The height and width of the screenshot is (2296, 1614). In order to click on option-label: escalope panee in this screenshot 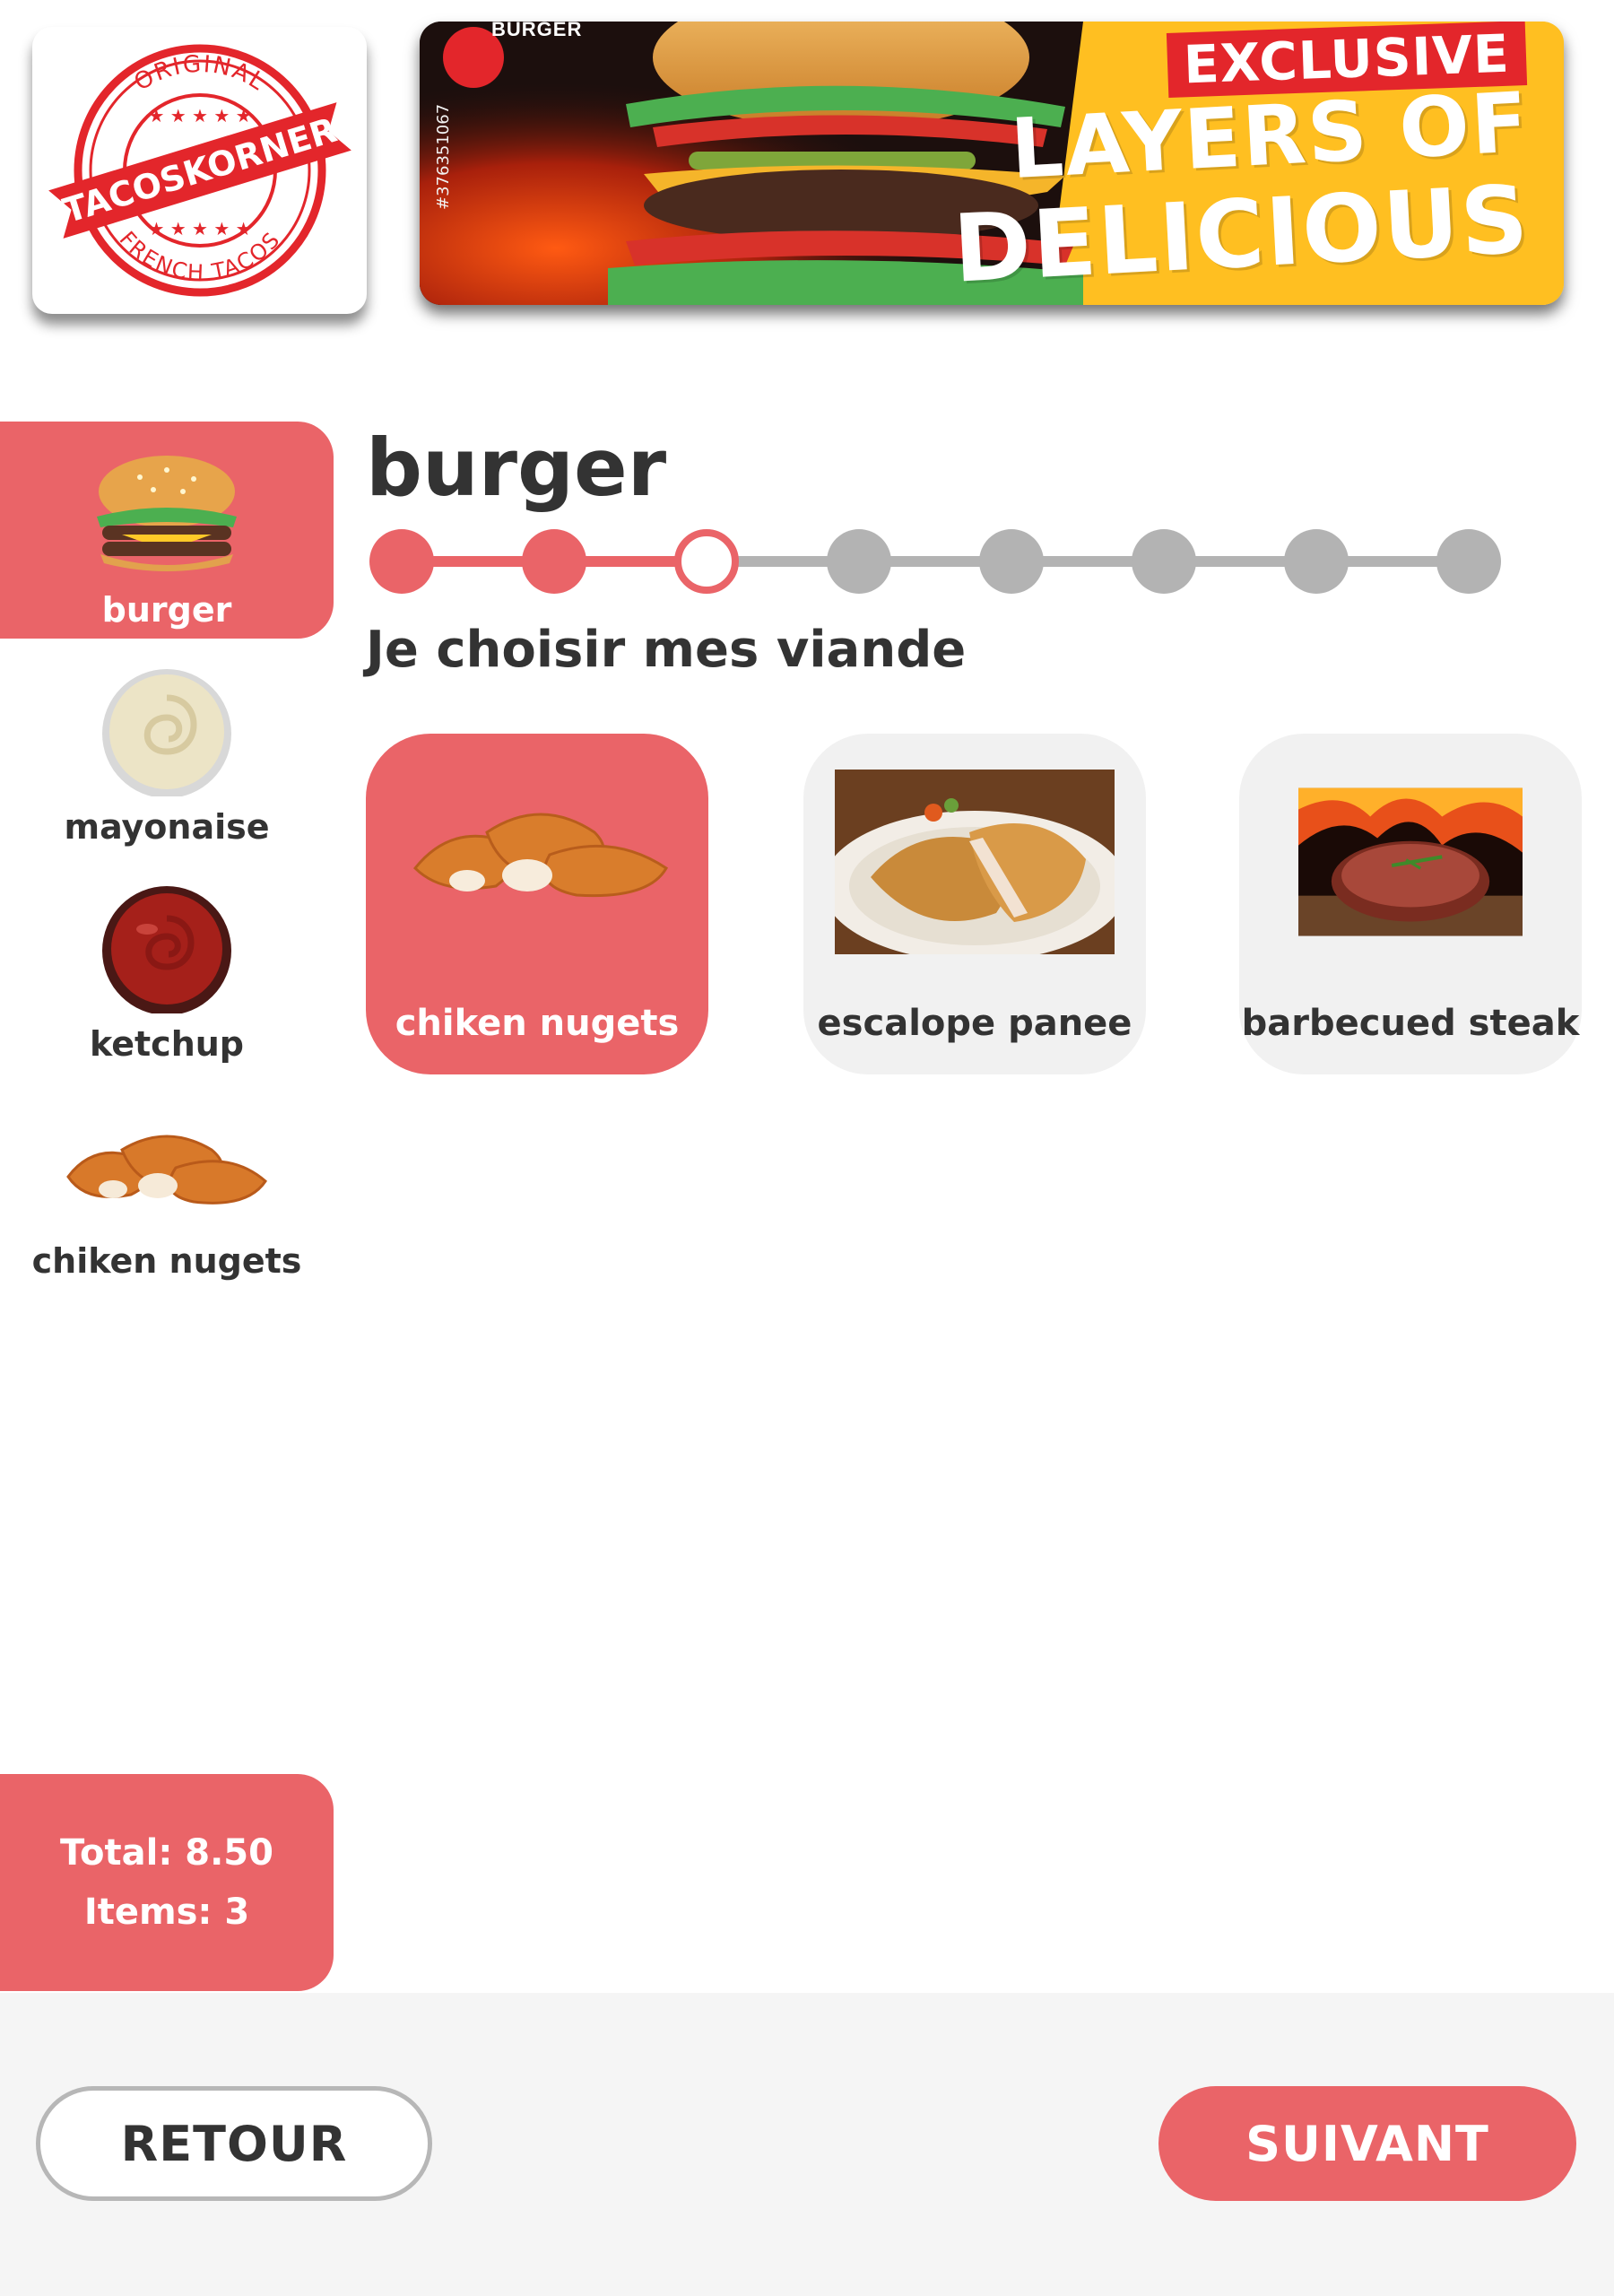, I will do `click(974, 1023)`.